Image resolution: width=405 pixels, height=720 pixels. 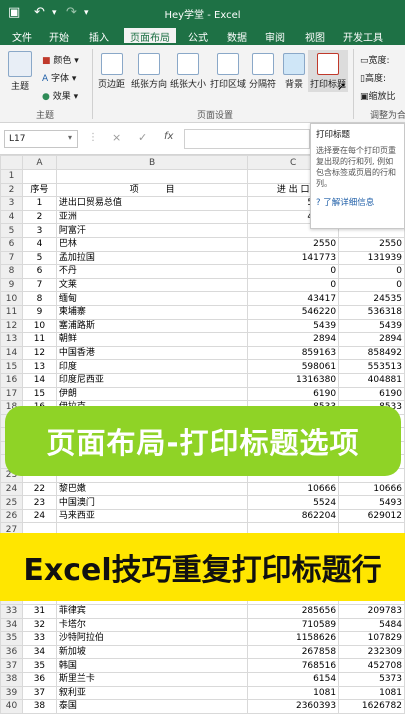 I want to click on cell-seq: 9, so click(x=39, y=312).